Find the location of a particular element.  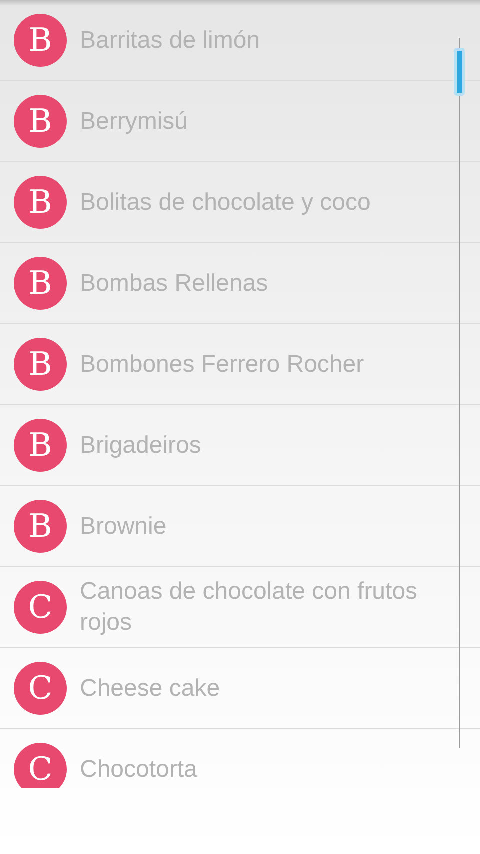

recipe-name: Bolitas de chocolate y coco is located at coordinates (225, 203).